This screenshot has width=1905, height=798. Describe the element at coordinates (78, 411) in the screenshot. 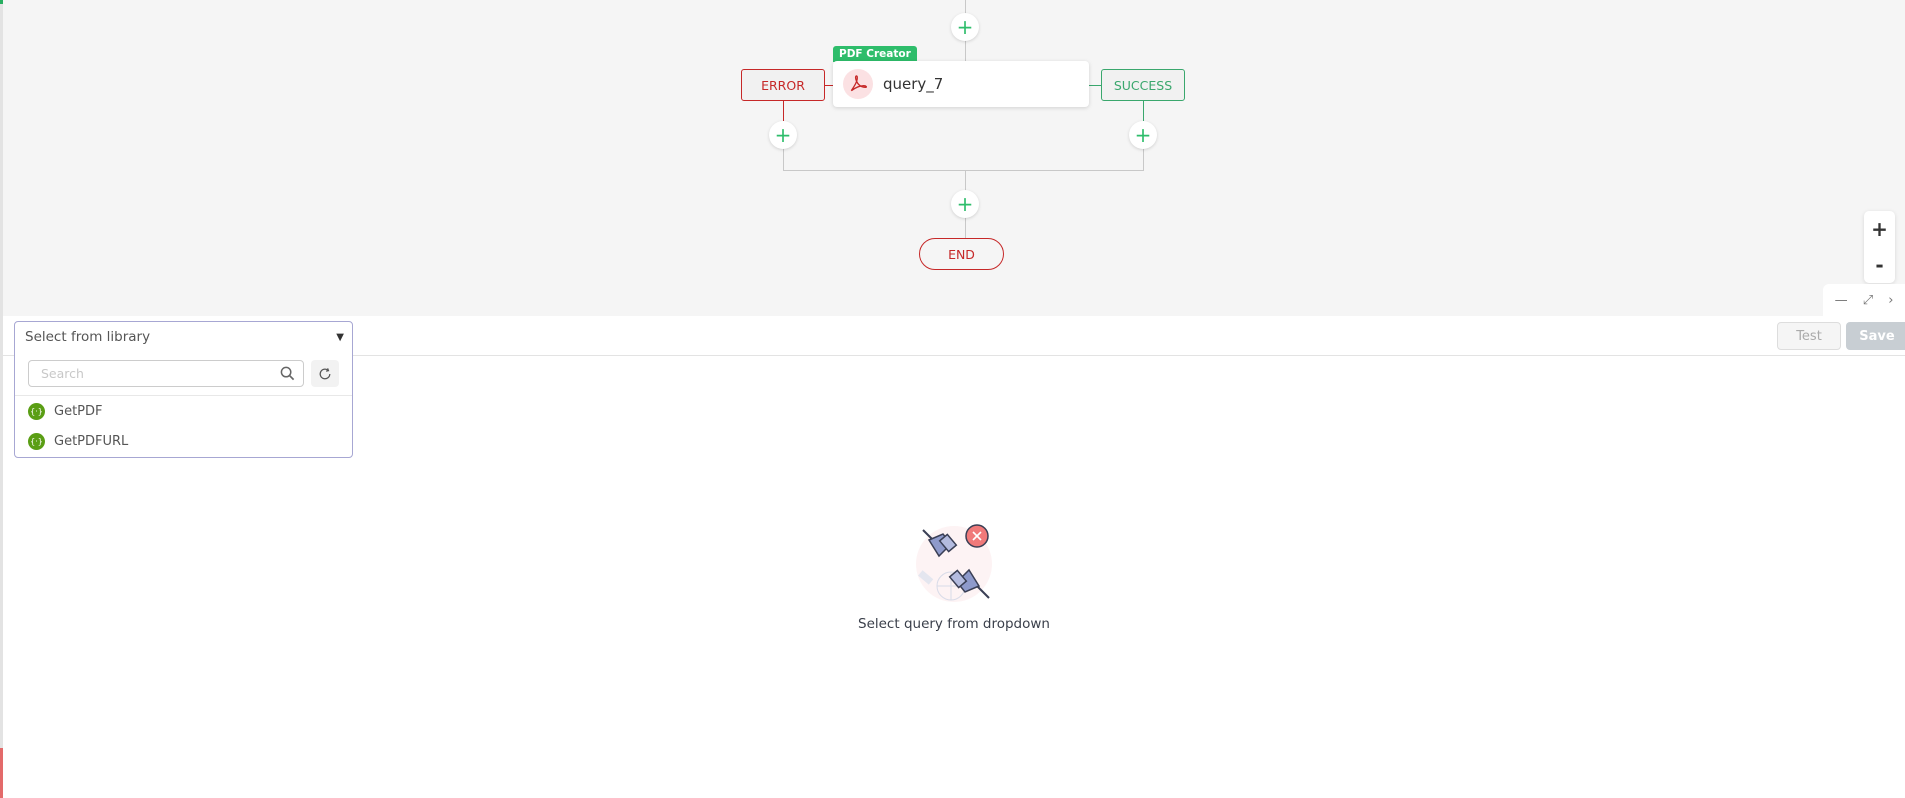

I see `library-item-label: GetPDF` at that location.